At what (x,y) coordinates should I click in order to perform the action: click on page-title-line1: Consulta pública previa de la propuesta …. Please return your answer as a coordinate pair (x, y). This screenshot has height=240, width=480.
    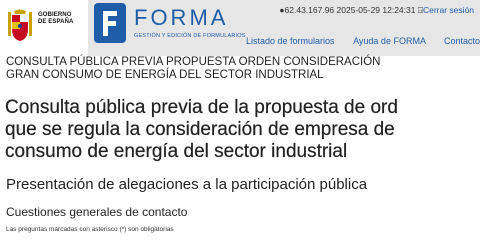
    Looking at the image, I should click on (201, 107).